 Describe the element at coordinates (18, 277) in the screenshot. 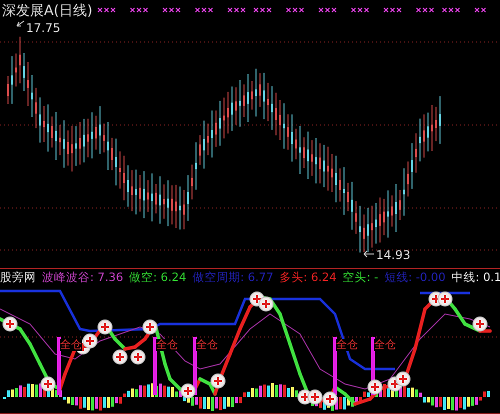

I see `indicator-name: 股旁网` at that location.